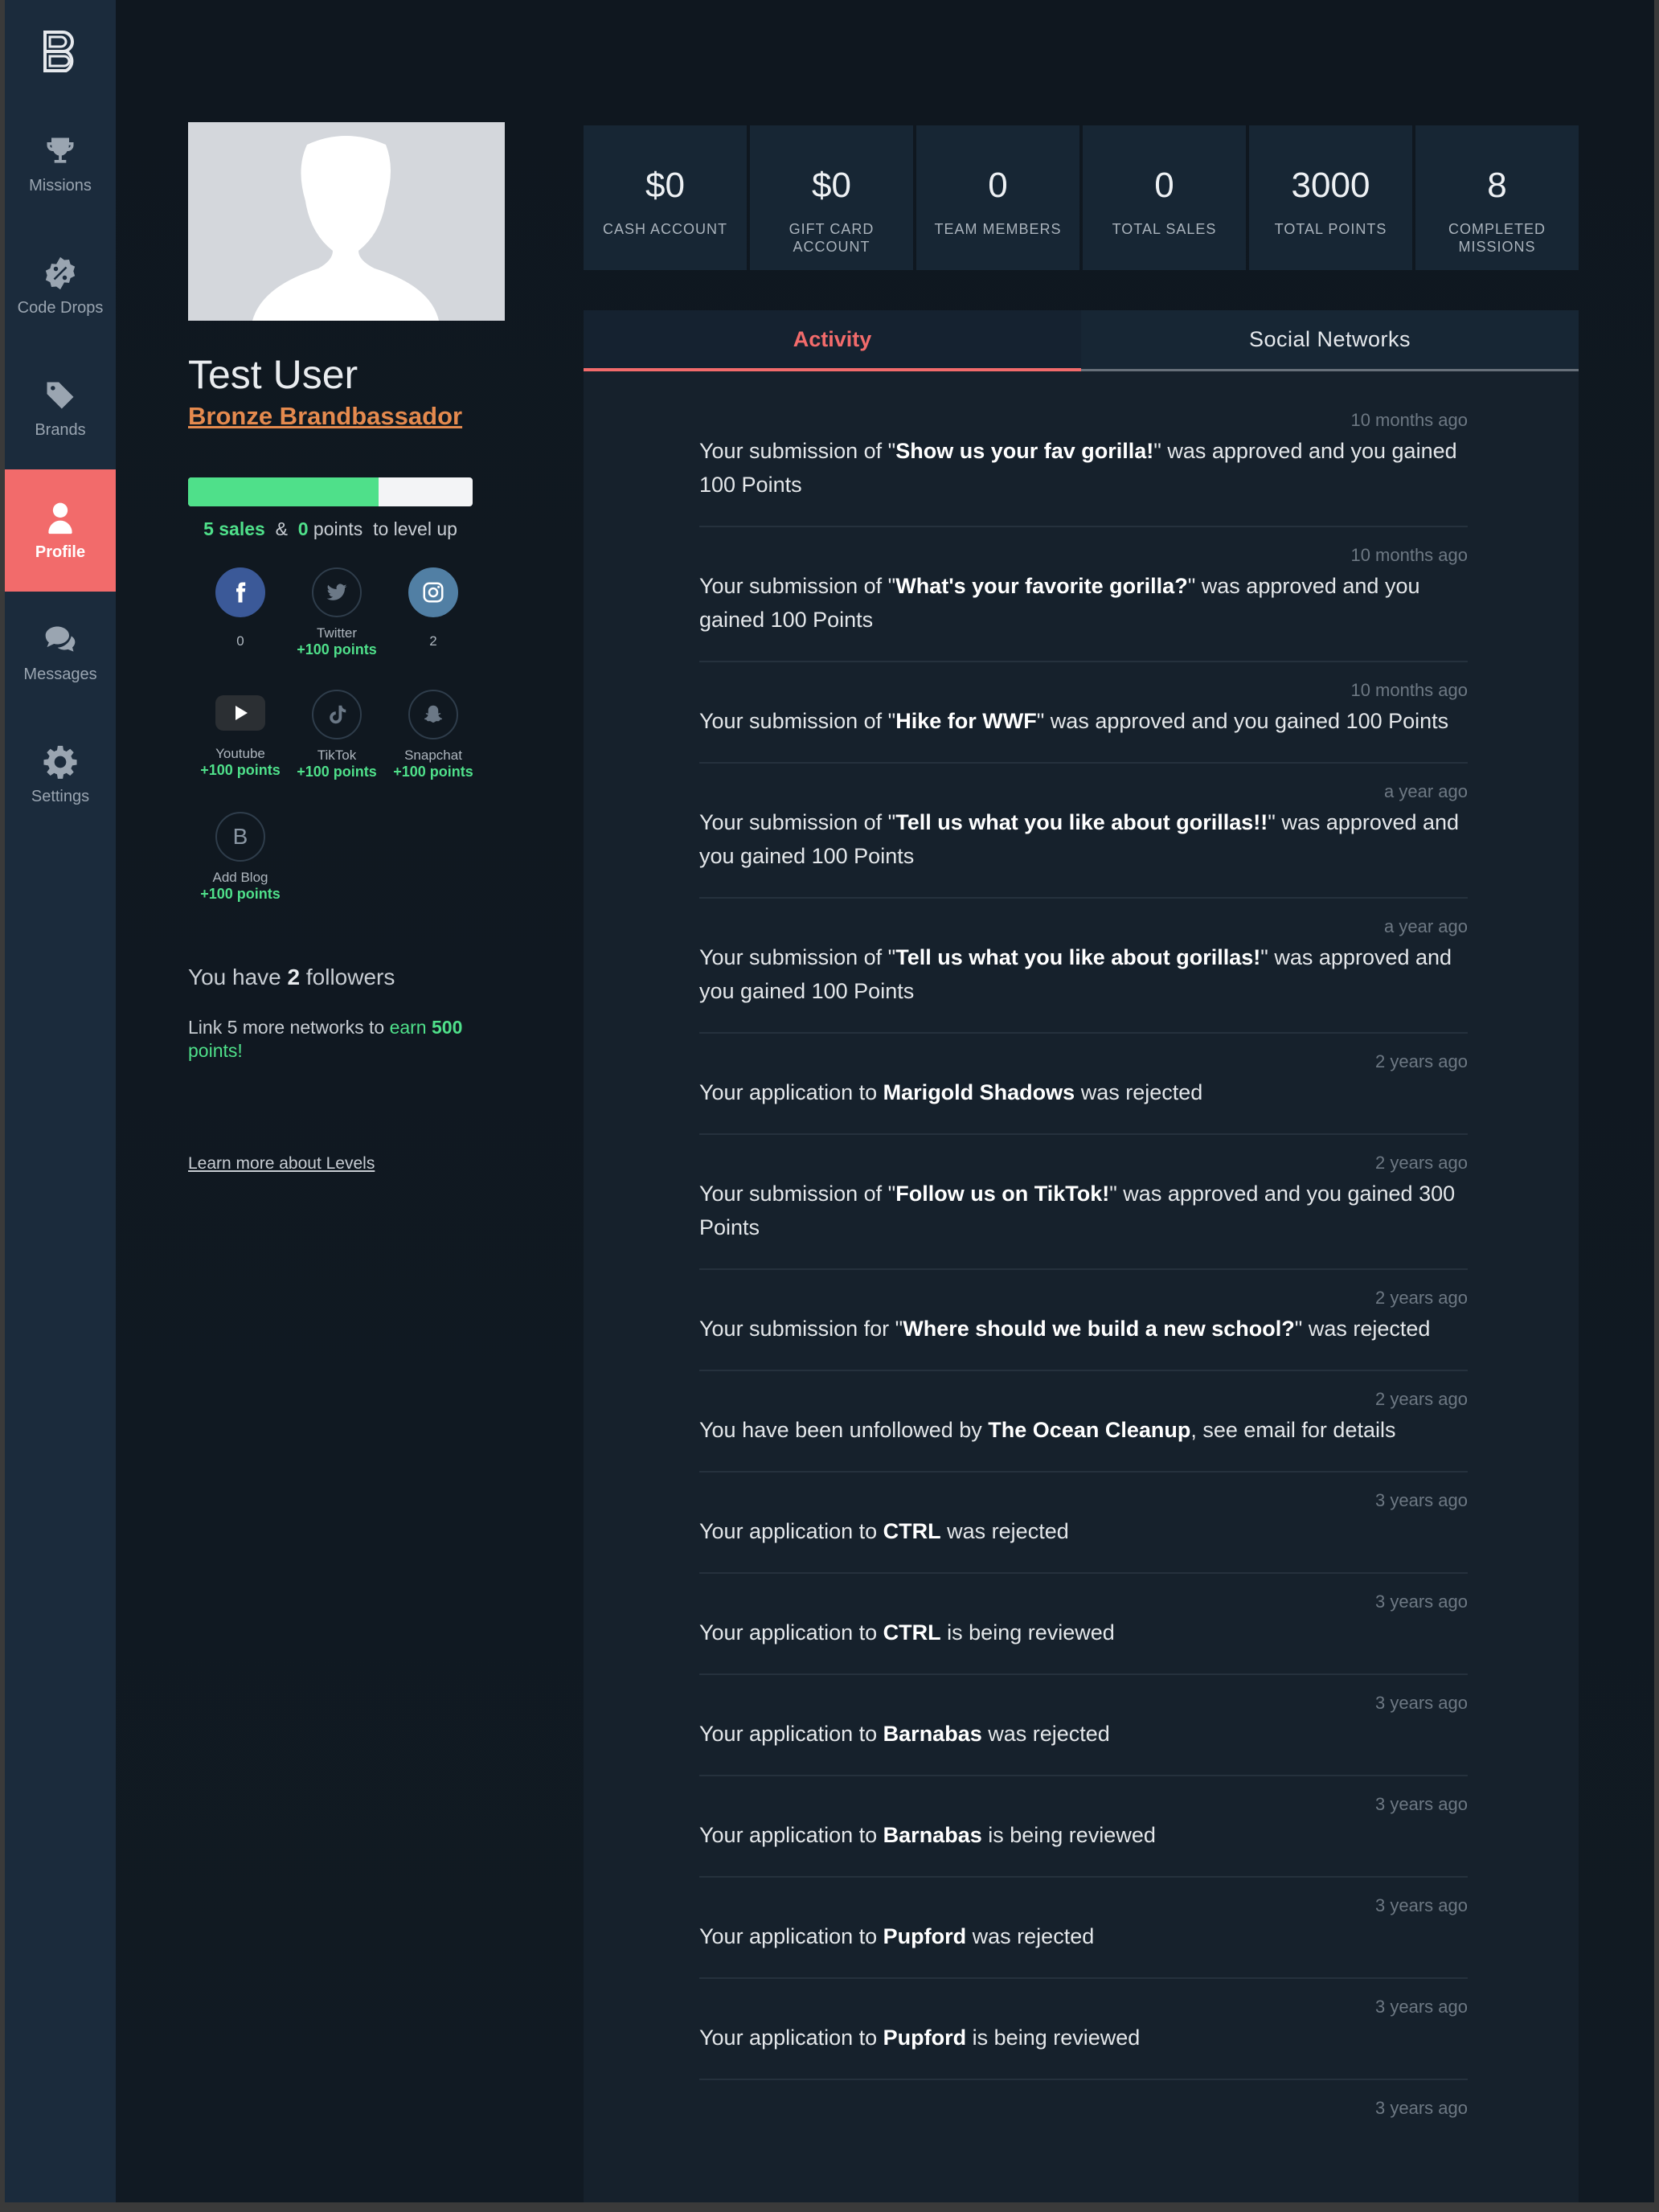 This screenshot has height=2212, width=1659. I want to click on sidebar-item-label: Settings, so click(61, 796).